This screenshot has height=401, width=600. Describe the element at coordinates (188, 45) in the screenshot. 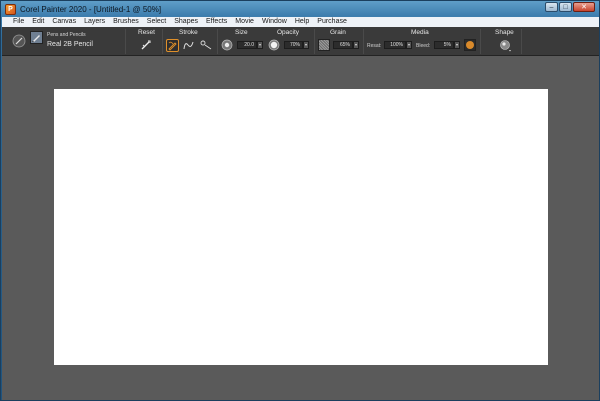

I see `straight-line-stroke-icon` at that location.